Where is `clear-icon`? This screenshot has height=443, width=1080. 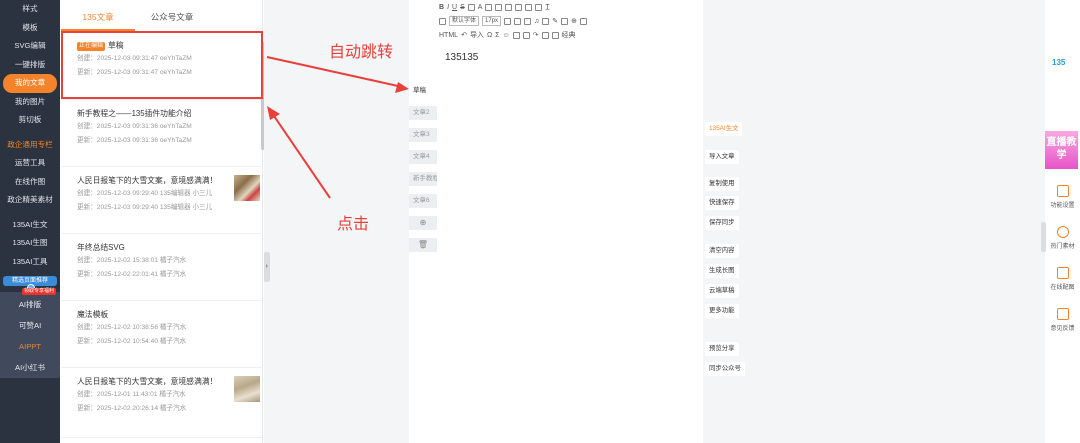
clear-icon is located at coordinates (526, 35).